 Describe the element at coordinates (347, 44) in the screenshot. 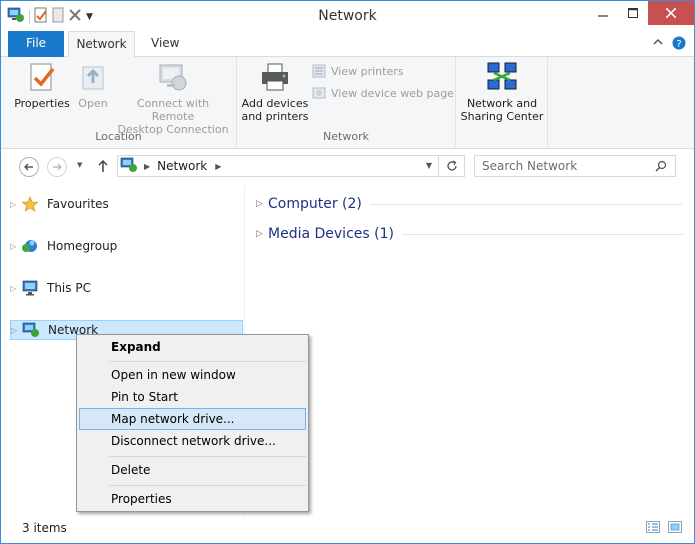

I see `ribbon-tabs: File Network View ?` at that location.